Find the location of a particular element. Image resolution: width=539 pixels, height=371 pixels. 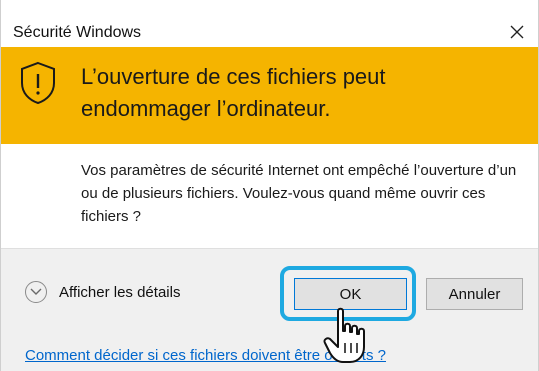

hand-pointer-icon is located at coordinates (344, 335).